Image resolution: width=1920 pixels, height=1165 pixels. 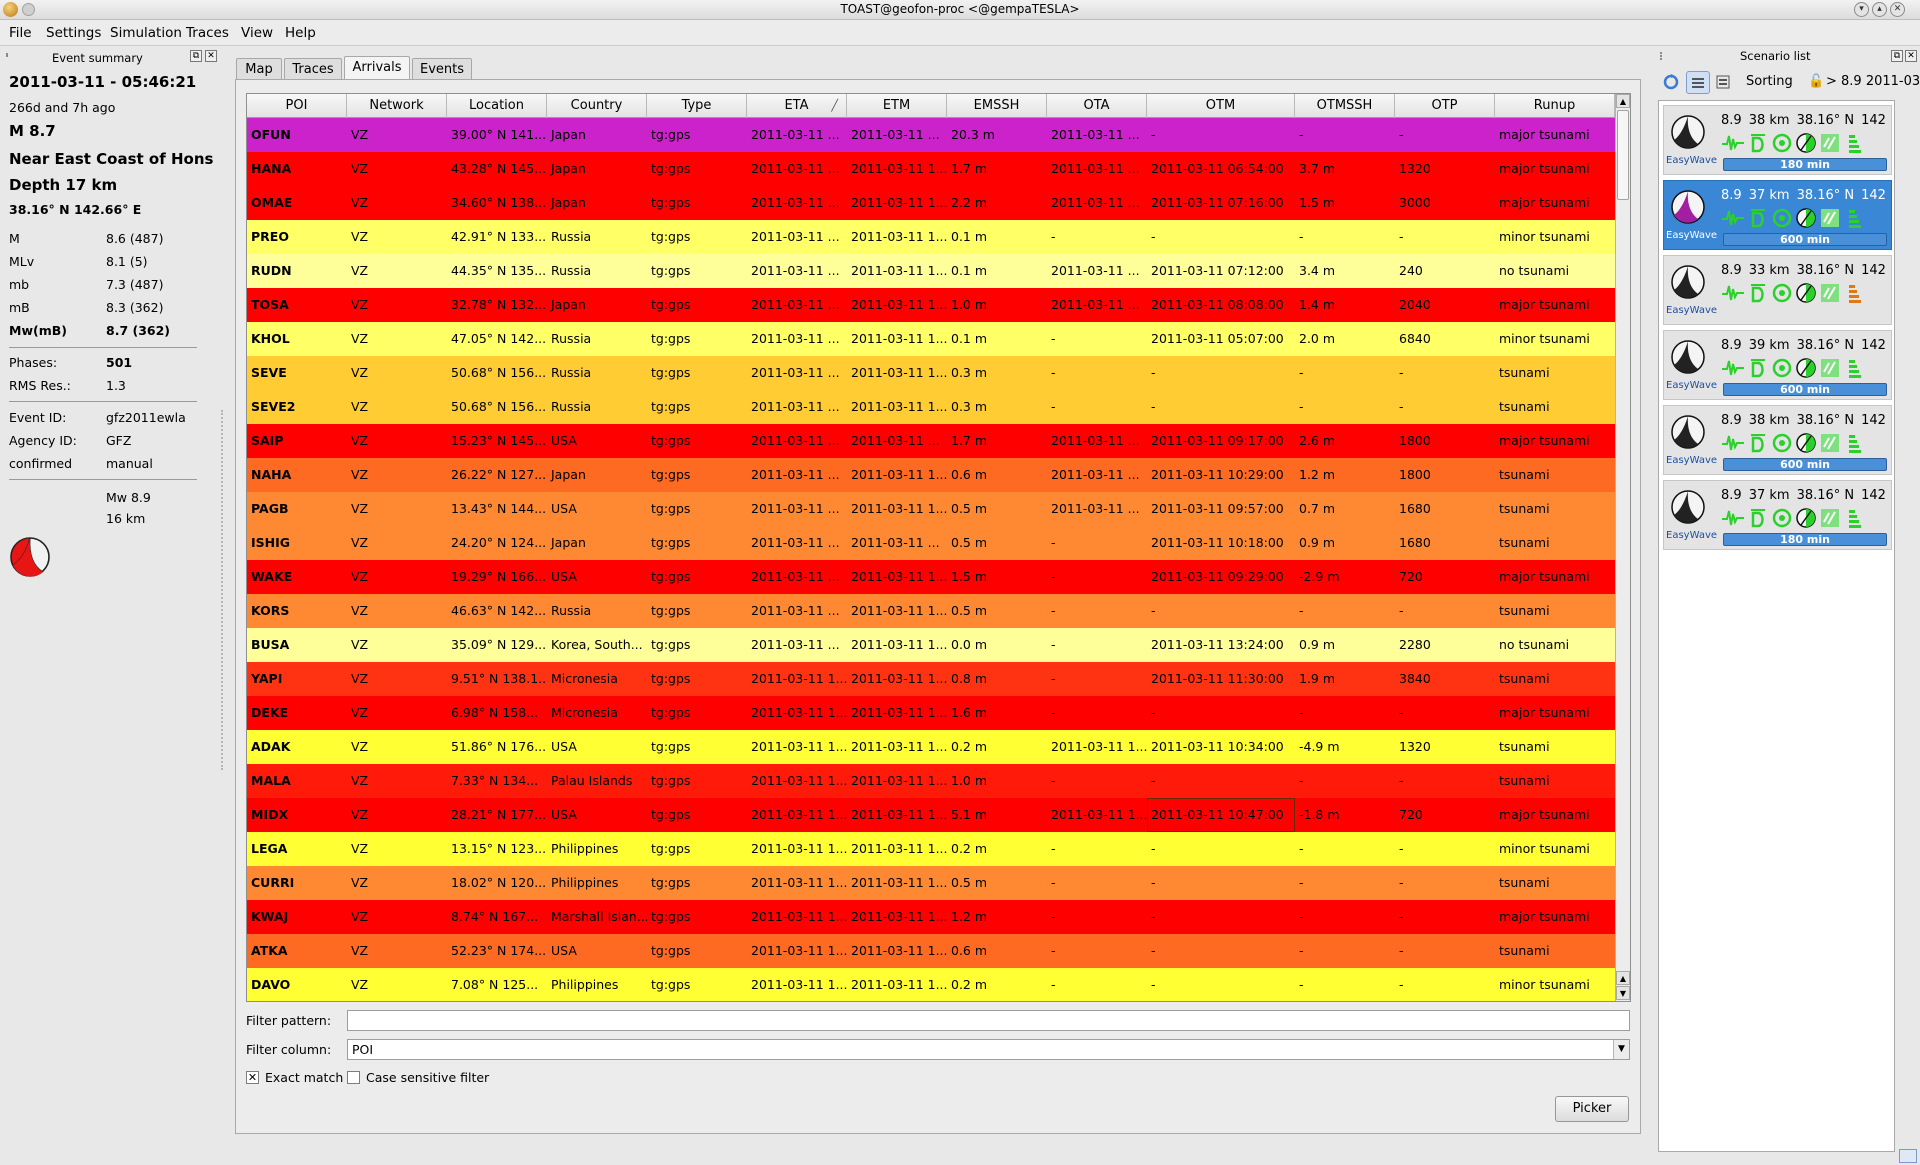 What do you see at coordinates (1555, 106) in the screenshot?
I see `column-header-runup: Runup` at bounding box center [1555, 106].